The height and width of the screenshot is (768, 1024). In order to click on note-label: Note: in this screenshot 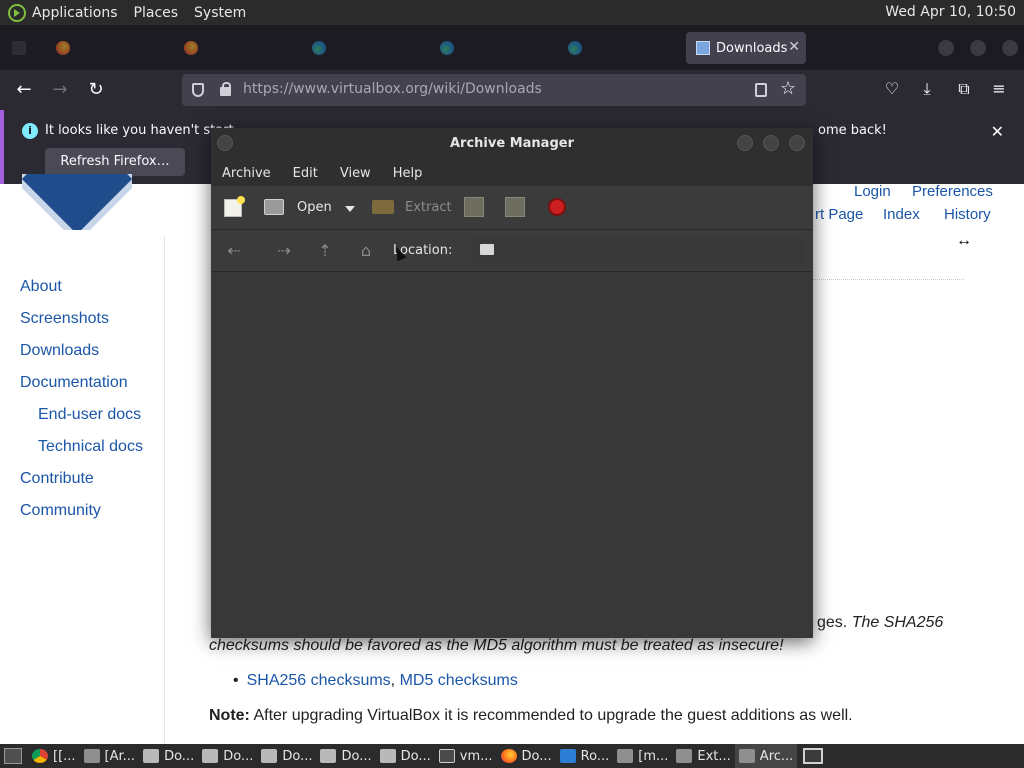, I will do `click(229, 715)`.